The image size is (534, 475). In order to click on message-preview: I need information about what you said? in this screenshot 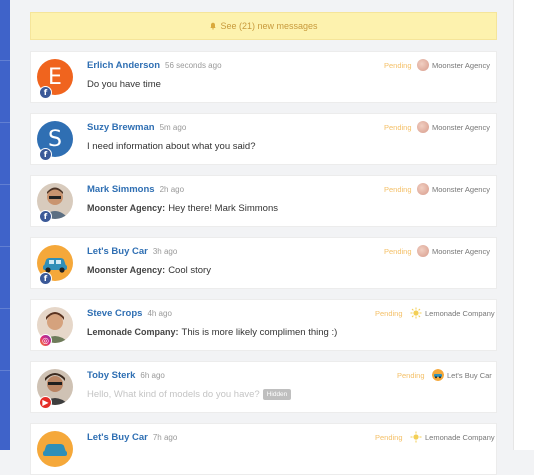, I will do `click(171, 146)`.